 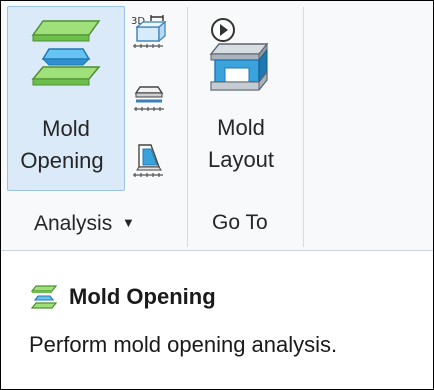 What do you see at coordinates (142, 296) in the screenshot?
I see `tooltip-title: Mold Opening` at bounding box center [142, 296].